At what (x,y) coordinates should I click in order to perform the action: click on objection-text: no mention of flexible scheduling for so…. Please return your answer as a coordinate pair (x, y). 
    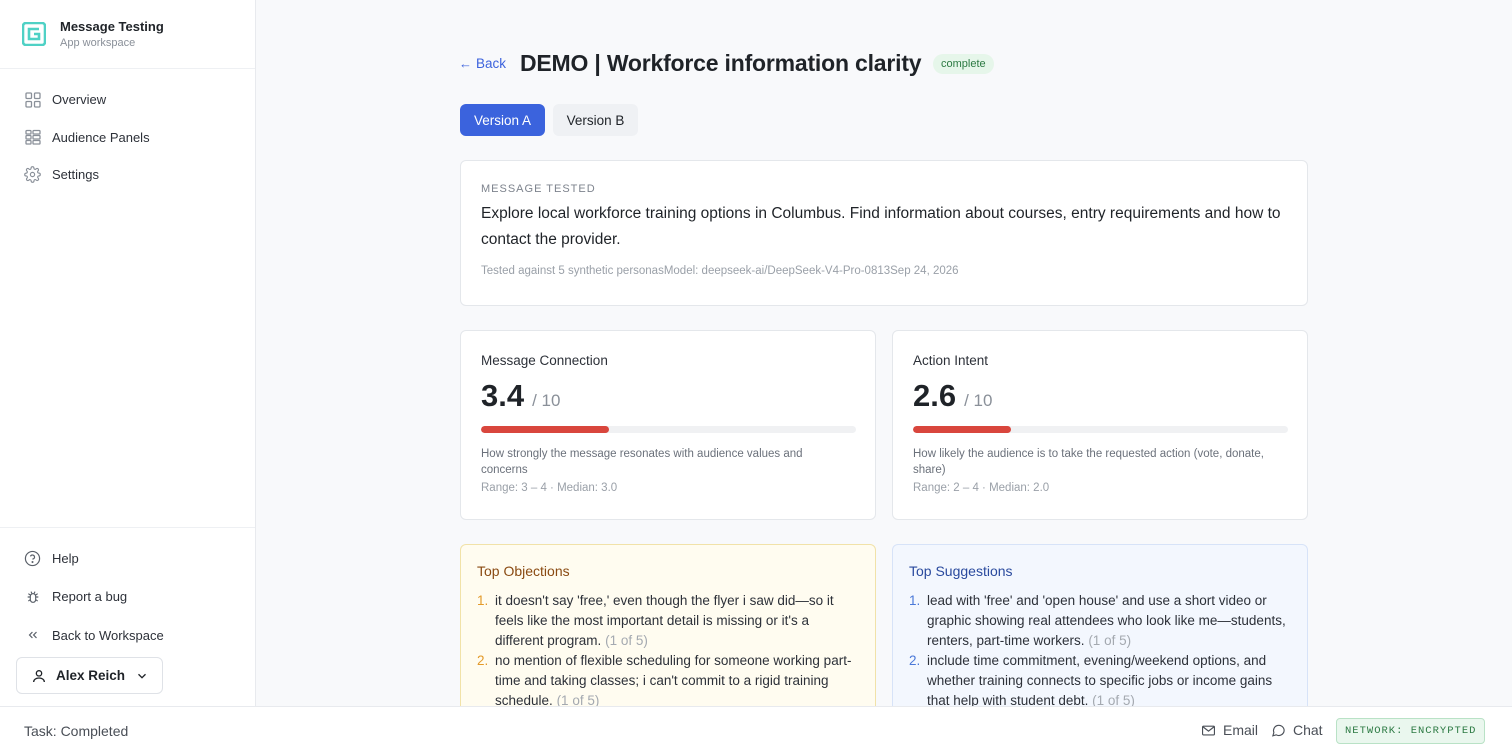
    Looking at the image, I should click on (673, 679).